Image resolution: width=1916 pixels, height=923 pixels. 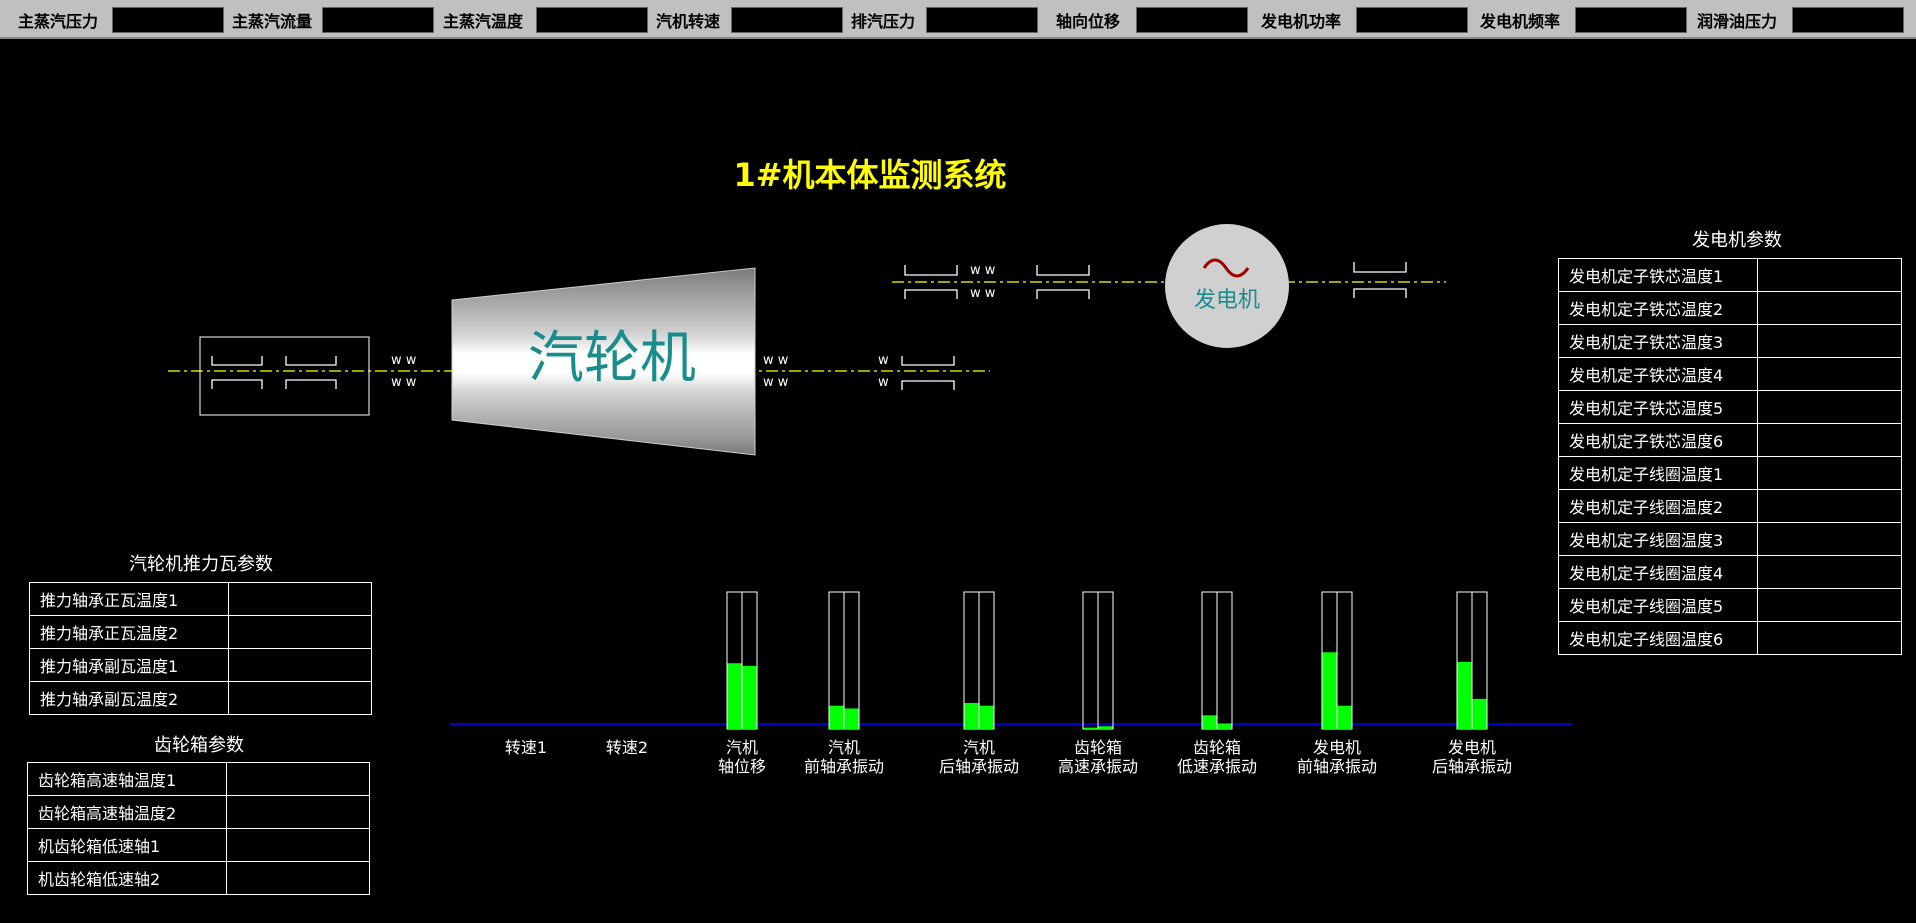 I want to click on bar-gauge-label: 转速2, so click(x=627, y=747).